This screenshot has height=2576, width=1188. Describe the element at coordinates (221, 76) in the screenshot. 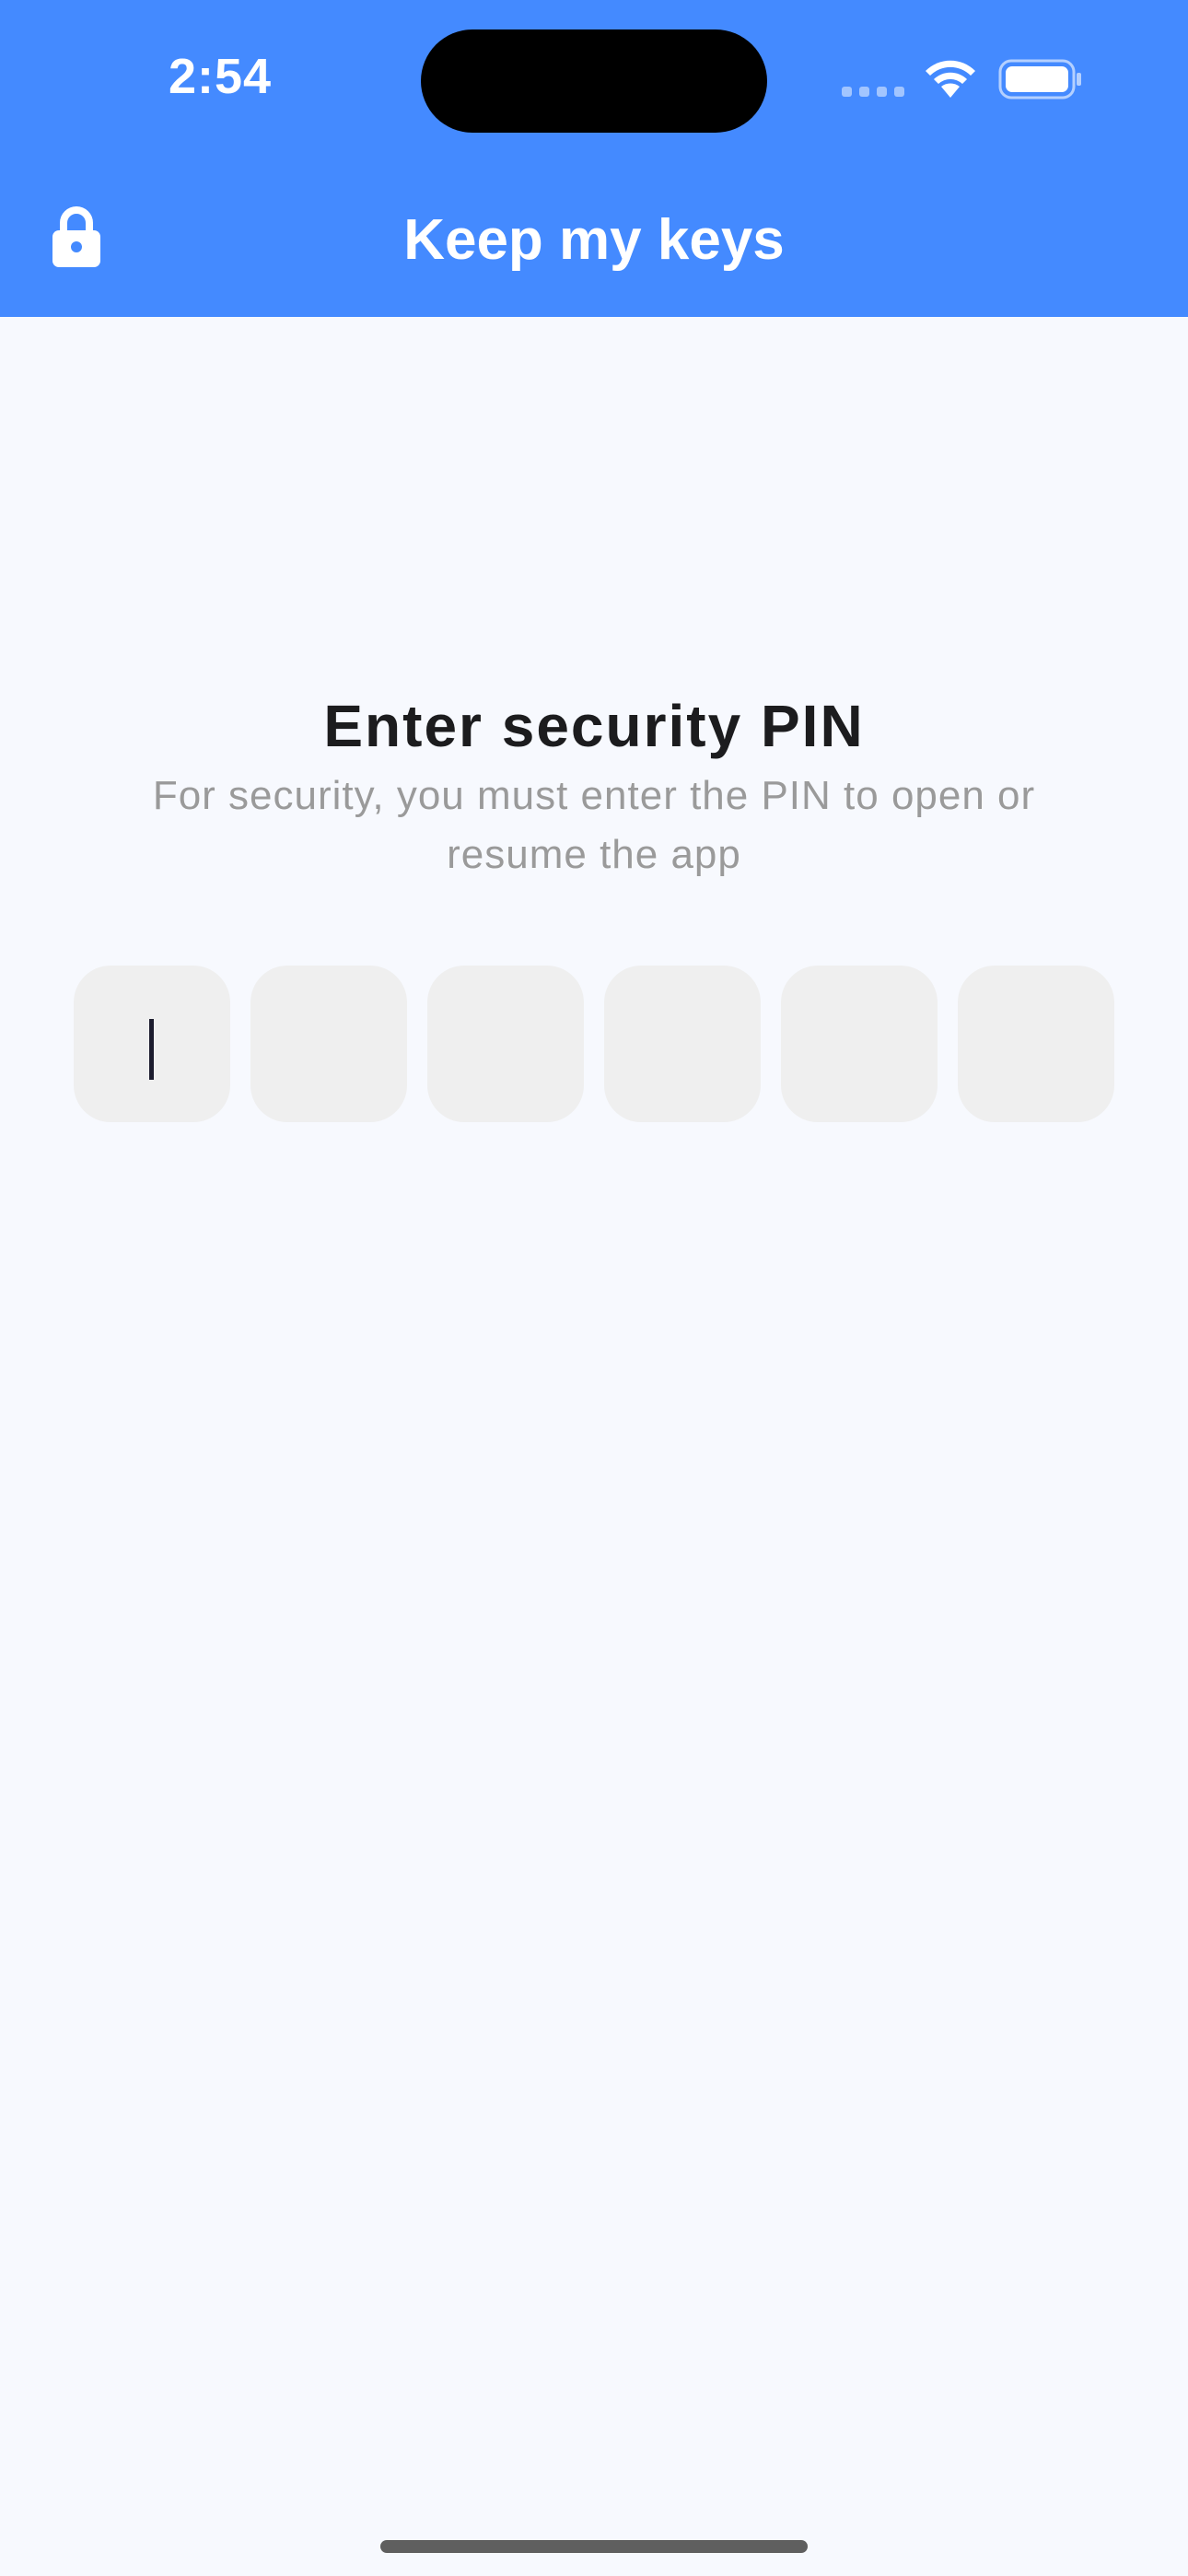

I see `status-time: 2:54` at that location.